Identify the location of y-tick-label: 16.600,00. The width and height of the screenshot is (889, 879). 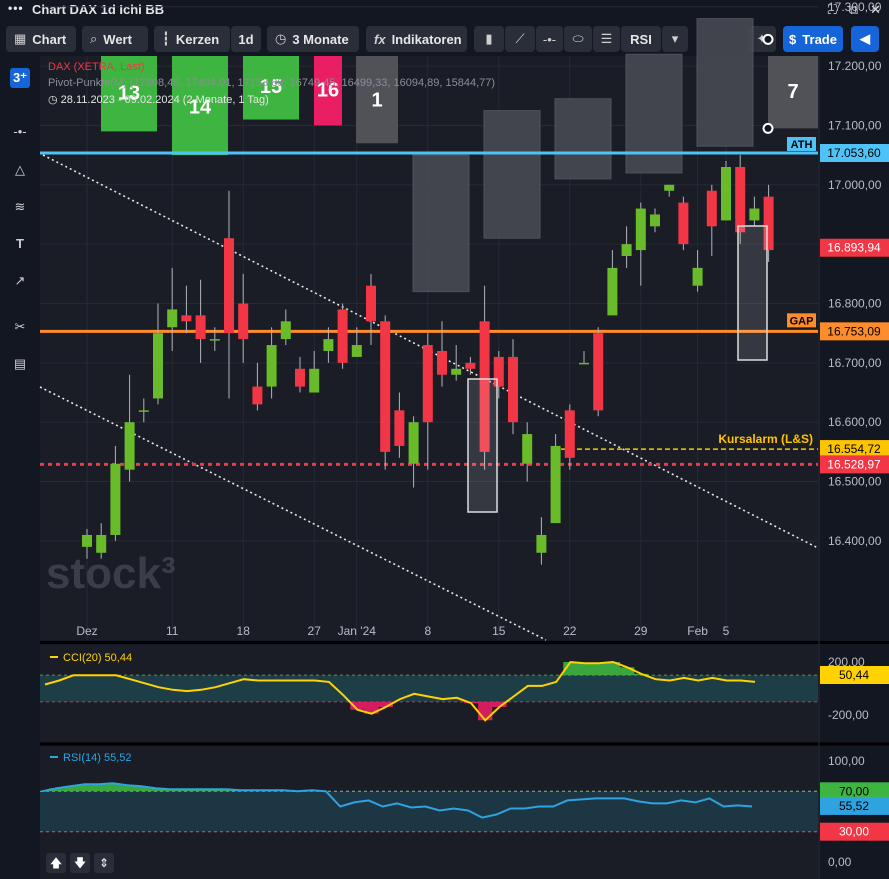
(855, 422).